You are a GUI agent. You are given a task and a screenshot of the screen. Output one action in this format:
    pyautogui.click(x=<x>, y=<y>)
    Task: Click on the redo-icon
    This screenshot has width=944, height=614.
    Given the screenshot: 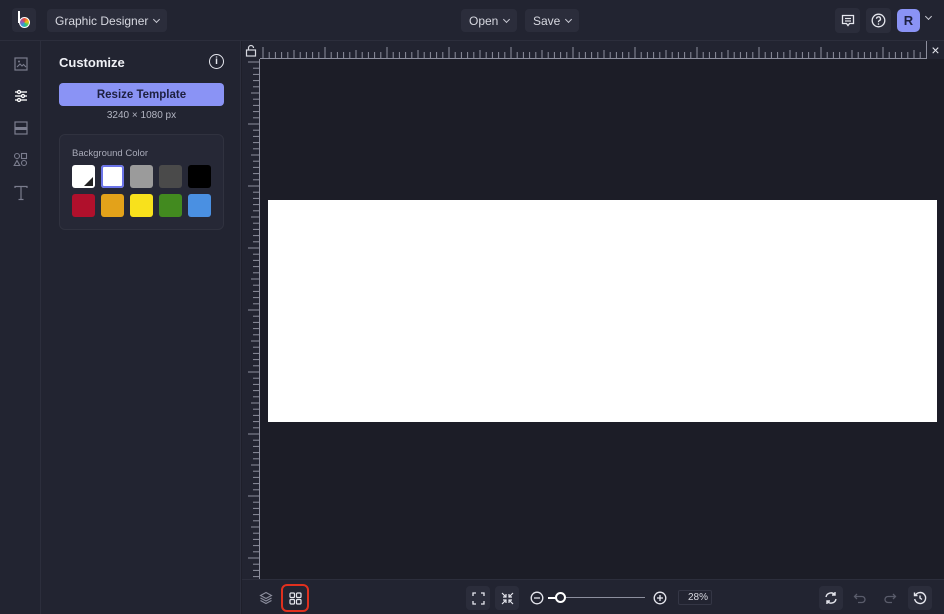 What is the action you would take?
    pyautogui.click(x=890, y=598)
    